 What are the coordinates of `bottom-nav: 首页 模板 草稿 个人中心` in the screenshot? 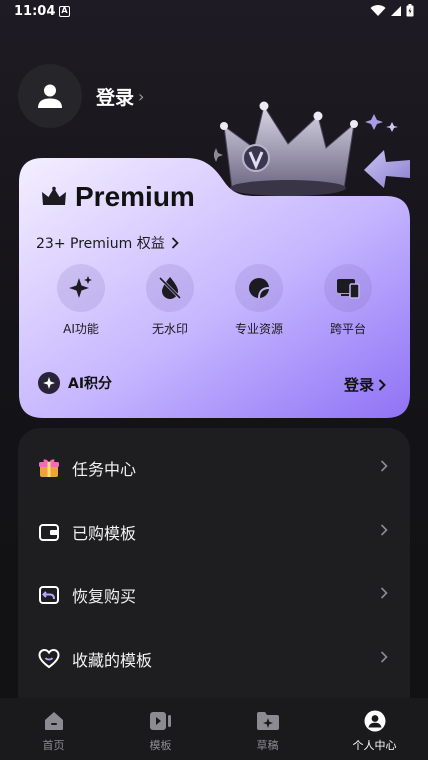 It's located at (214, 729).